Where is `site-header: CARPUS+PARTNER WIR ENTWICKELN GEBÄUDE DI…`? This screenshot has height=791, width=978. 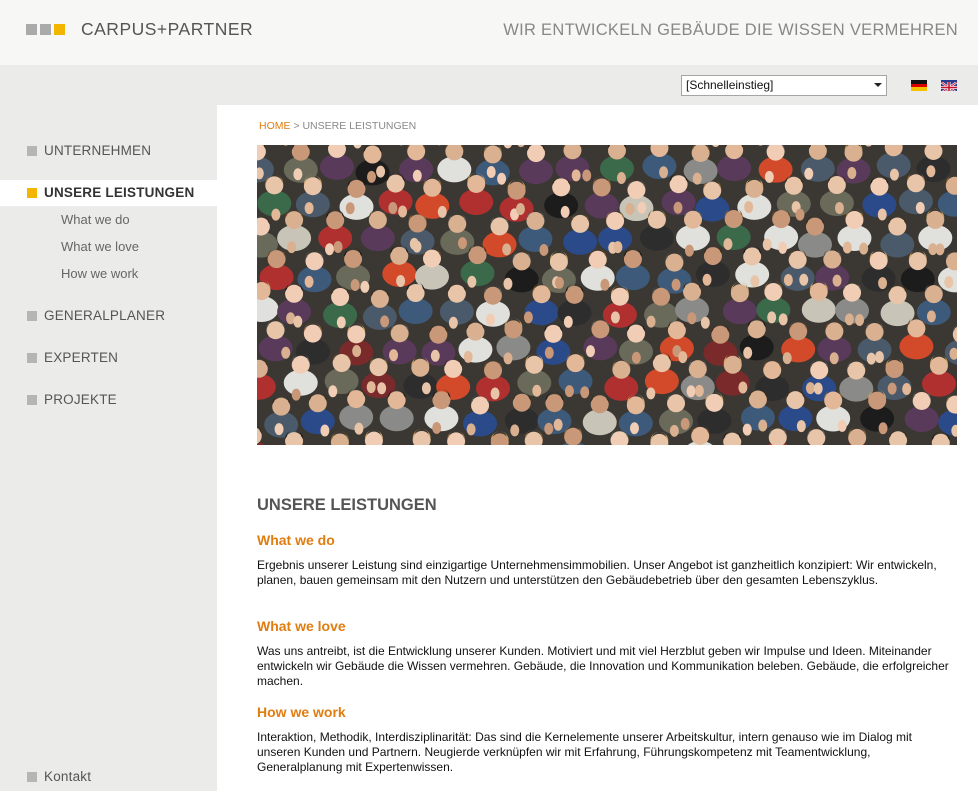
site-header: CARPUS+PARTNER WIR ENTWICKELN GEBÄUDE DI… is located at coordinates (489, 32).